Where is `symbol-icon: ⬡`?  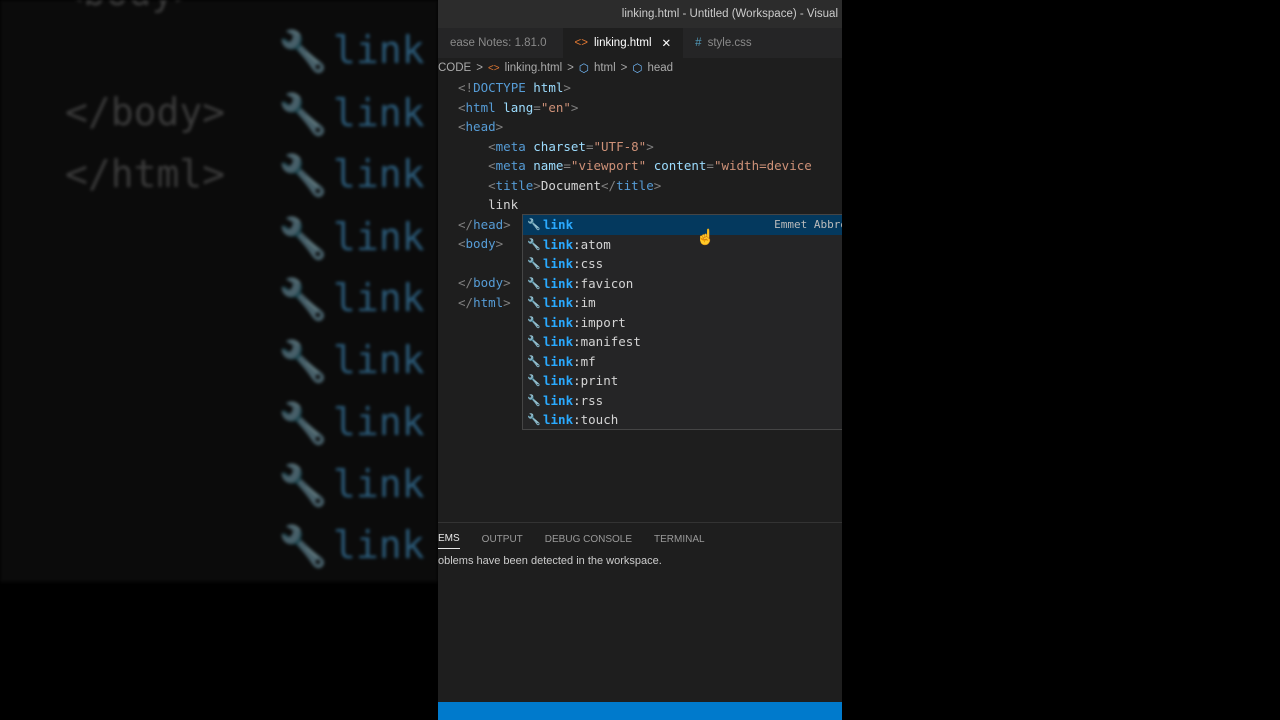 symbol-icon: ⬡ is located at coordinates (637, 69).